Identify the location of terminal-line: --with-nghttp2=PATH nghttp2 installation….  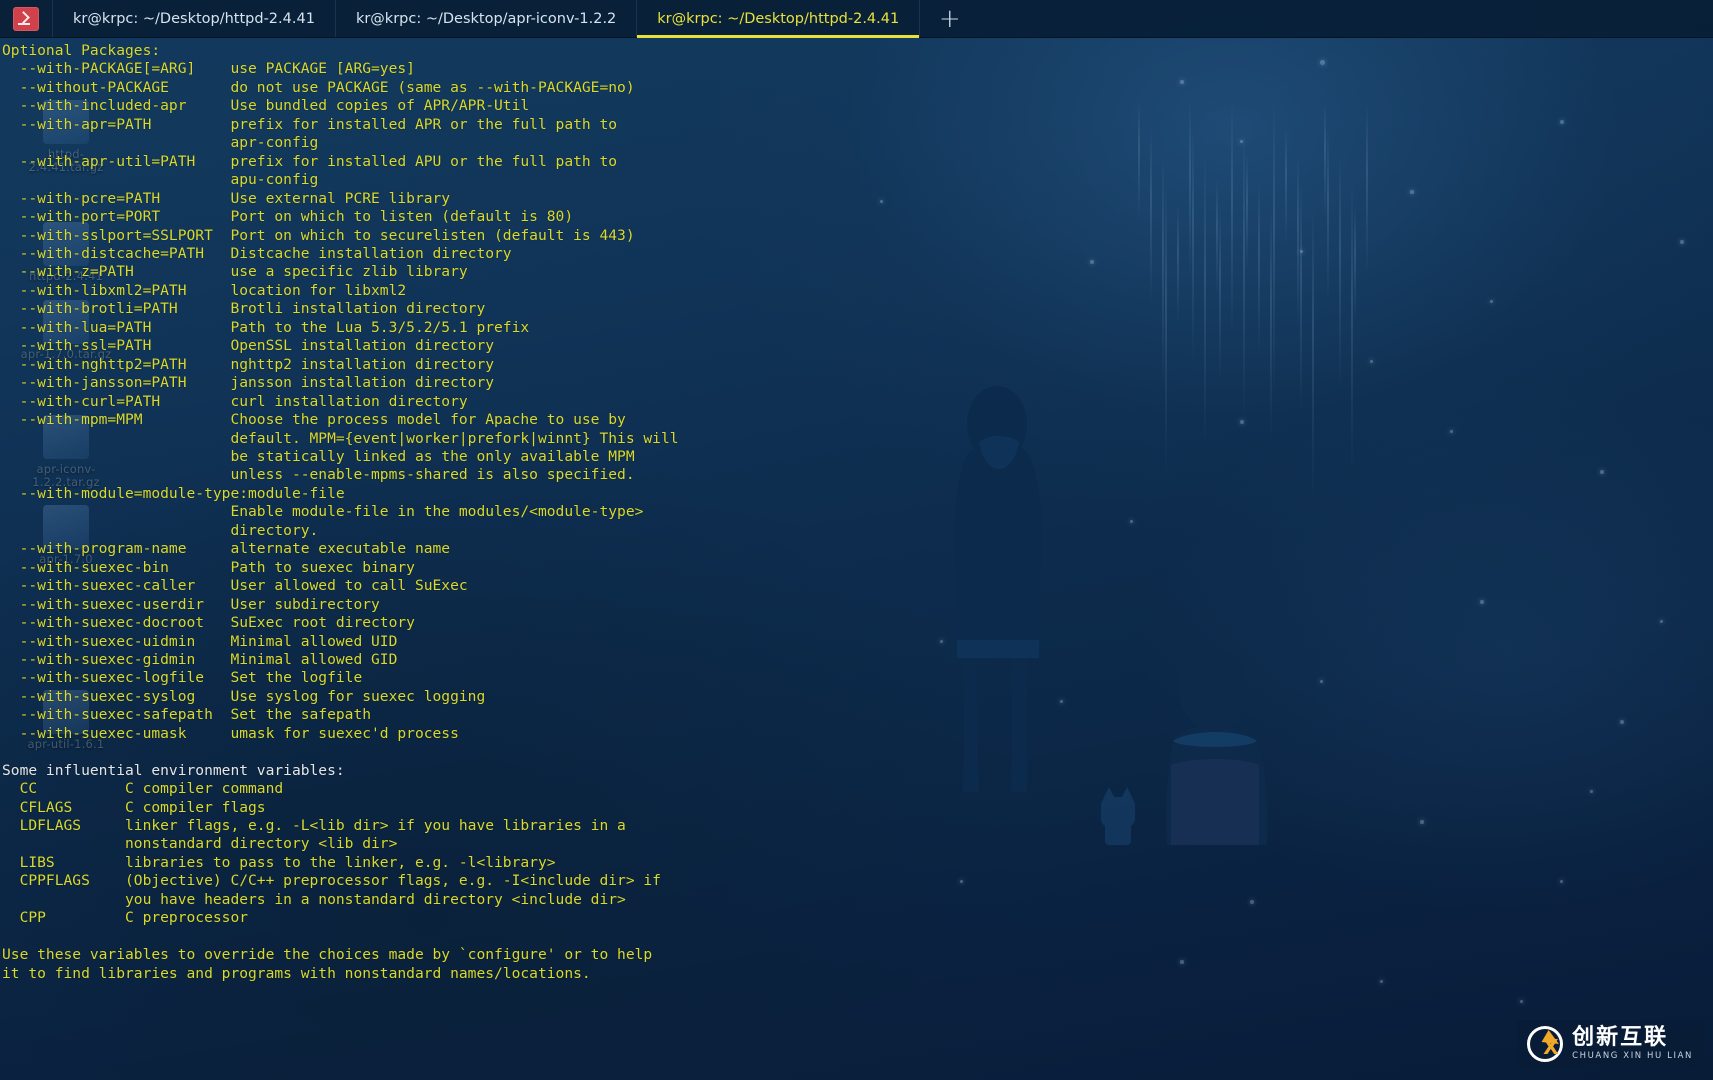
(248, 364).